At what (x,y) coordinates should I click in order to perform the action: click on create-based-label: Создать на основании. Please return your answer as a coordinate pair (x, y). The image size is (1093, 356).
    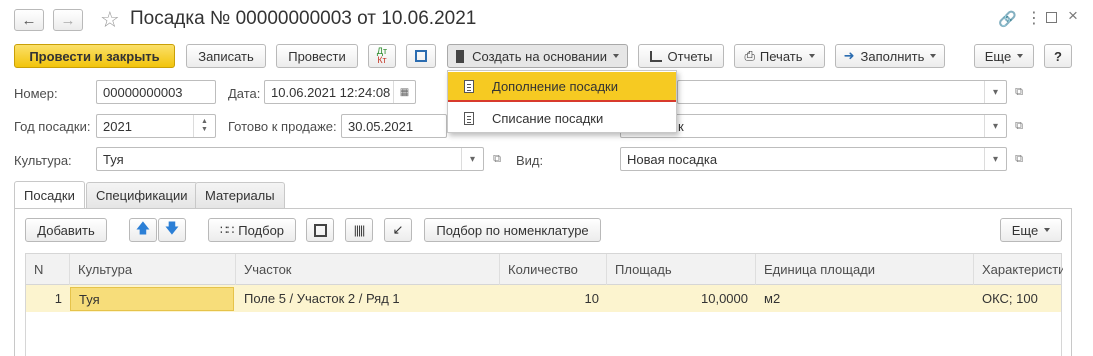
    Looking at the image, I should click on (539, 56).